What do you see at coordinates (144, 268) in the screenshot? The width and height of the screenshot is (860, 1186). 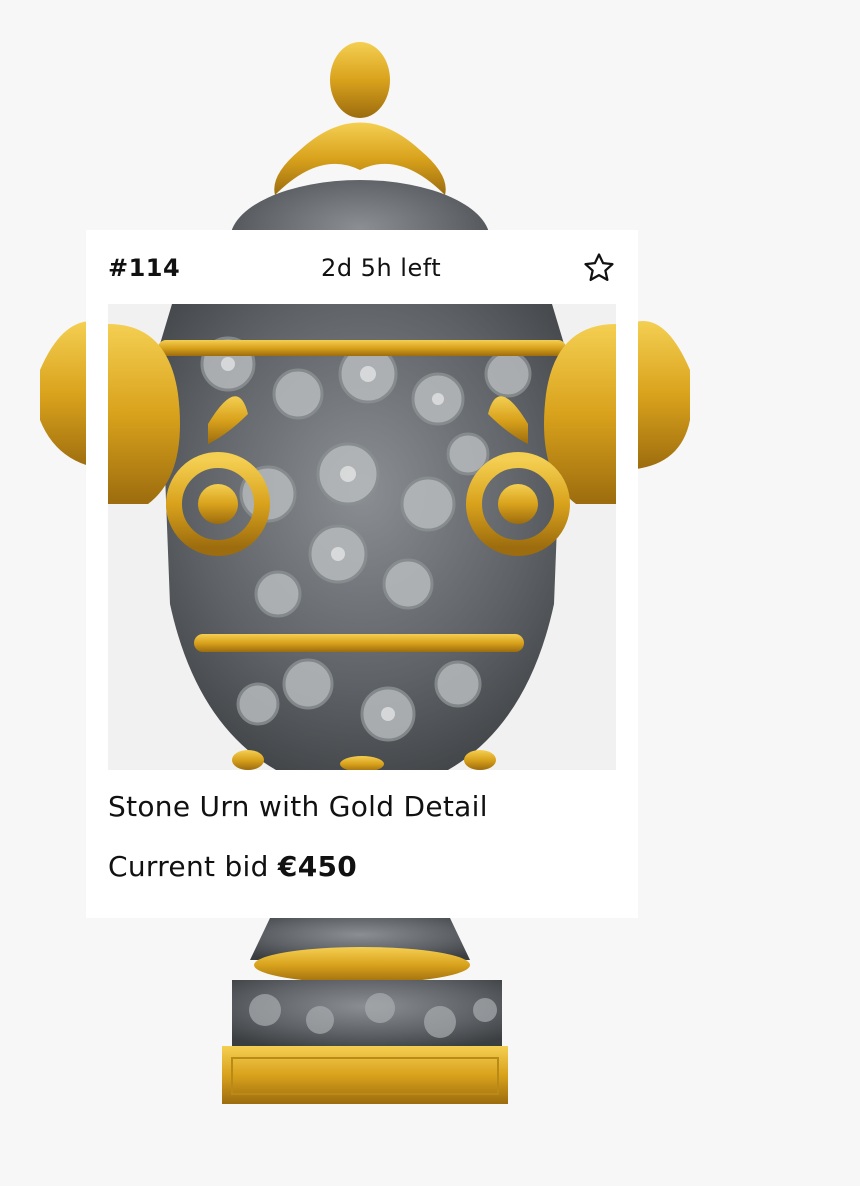 I see `lot-number: #114` at bounding box center [144, 268].